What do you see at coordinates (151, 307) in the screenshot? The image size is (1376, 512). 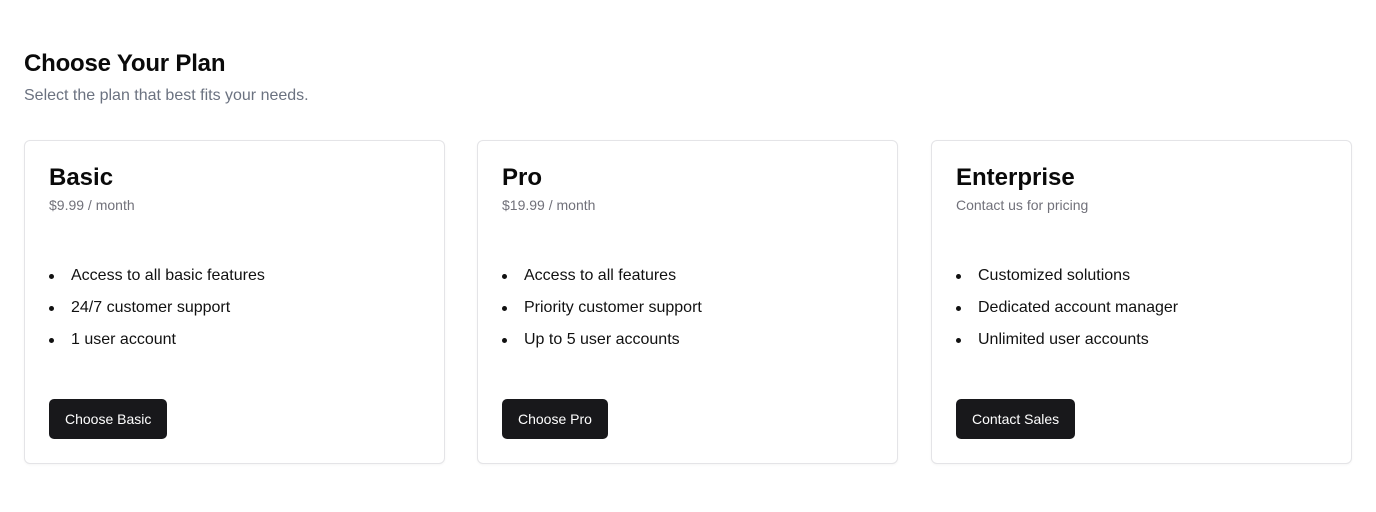 I see `feature-label: 24/7 customer support` at bounding box center [151, 307].